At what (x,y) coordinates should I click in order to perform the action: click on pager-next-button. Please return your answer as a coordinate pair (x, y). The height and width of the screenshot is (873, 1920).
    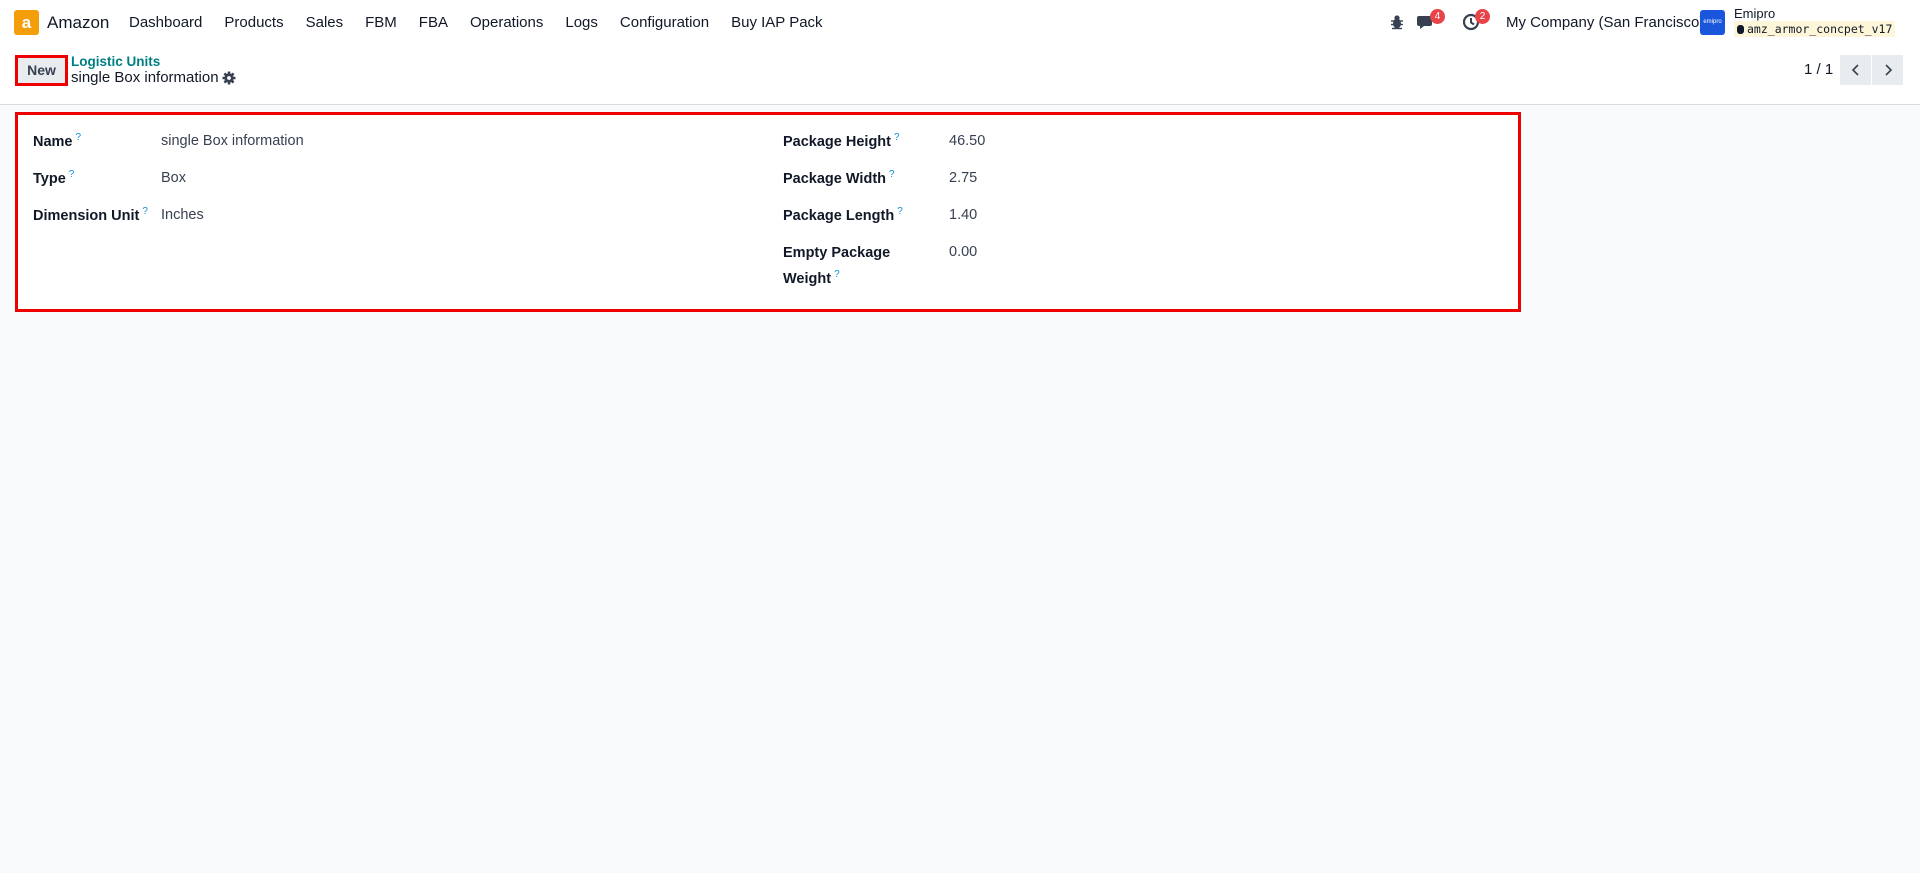
    Looking at the image, I should click on (1887, 70).